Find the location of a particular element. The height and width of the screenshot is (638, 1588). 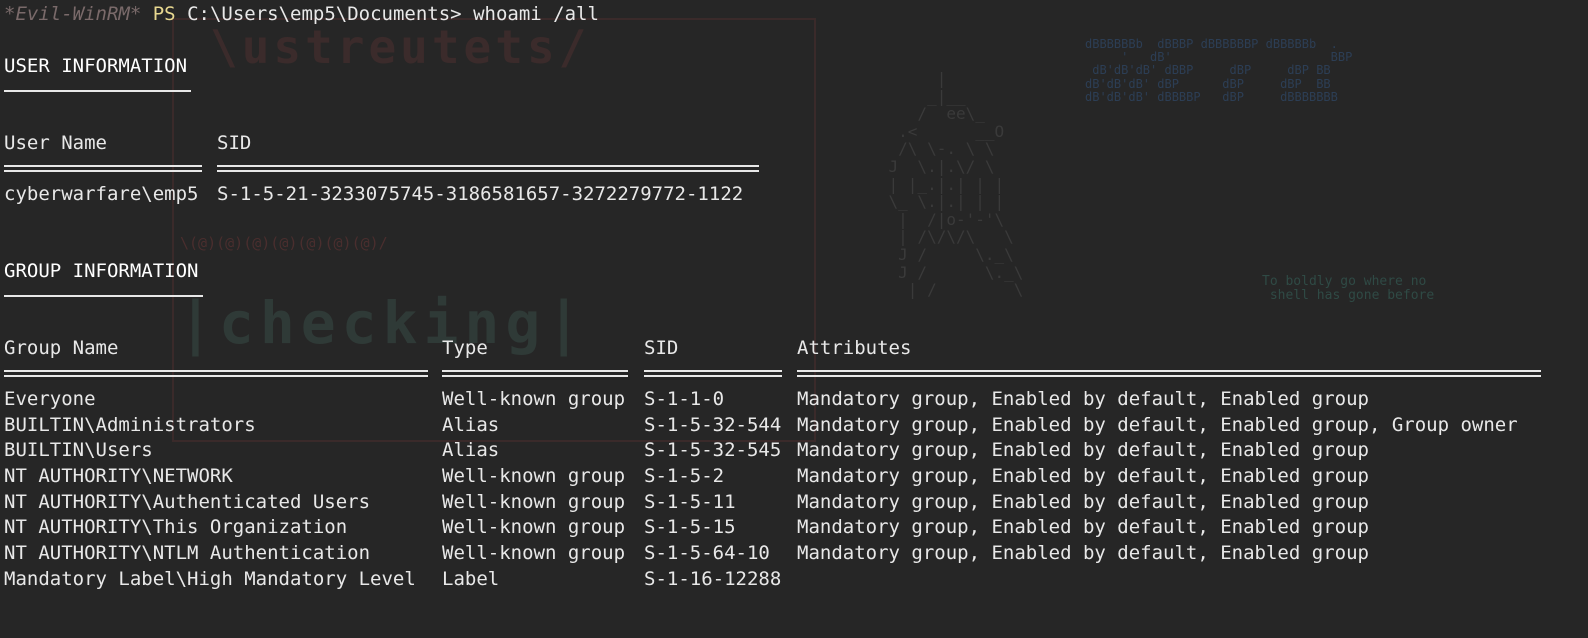

group-table-rule-sid is located at coordinates (713, 373).